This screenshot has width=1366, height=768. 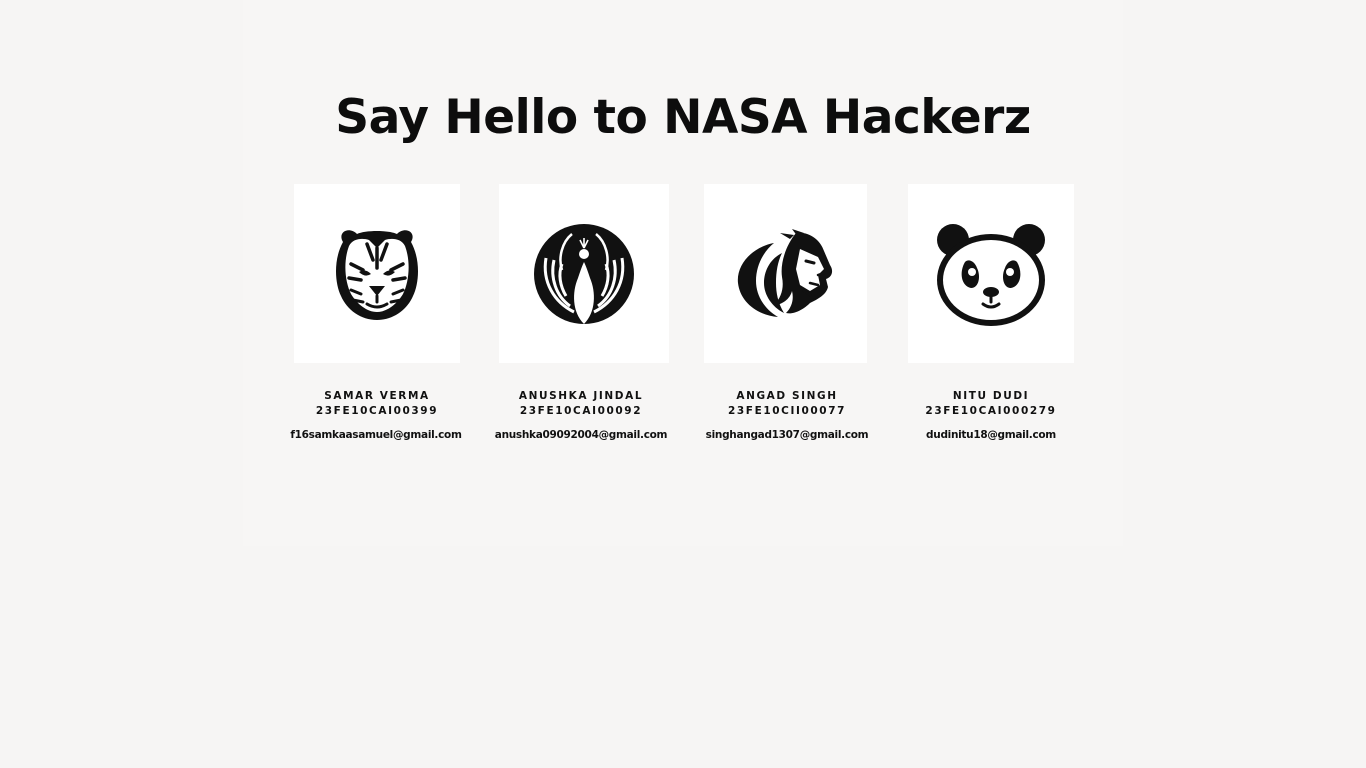 What do you see at coordinates (991, 396) in the screenshot?
I see `member-name: NITU DUDI` at bounding box center [991, 396].